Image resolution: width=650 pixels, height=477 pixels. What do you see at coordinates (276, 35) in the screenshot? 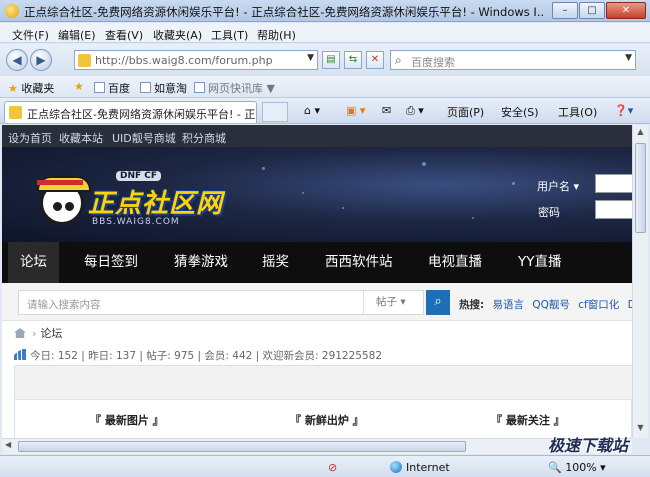
I see `menu-help: 帮助(H)` at bounding box center [276, 35].